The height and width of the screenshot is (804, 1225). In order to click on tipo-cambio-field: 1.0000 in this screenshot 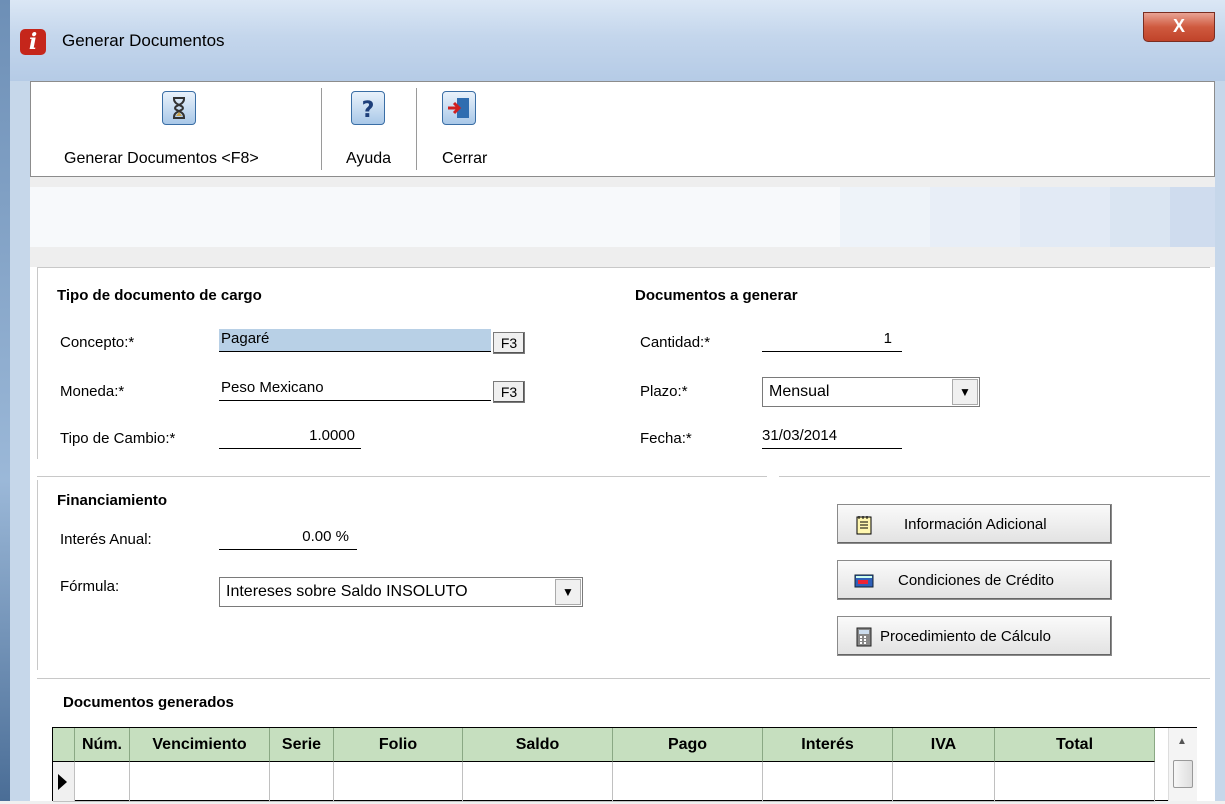, I will do `click(290, 437)`.